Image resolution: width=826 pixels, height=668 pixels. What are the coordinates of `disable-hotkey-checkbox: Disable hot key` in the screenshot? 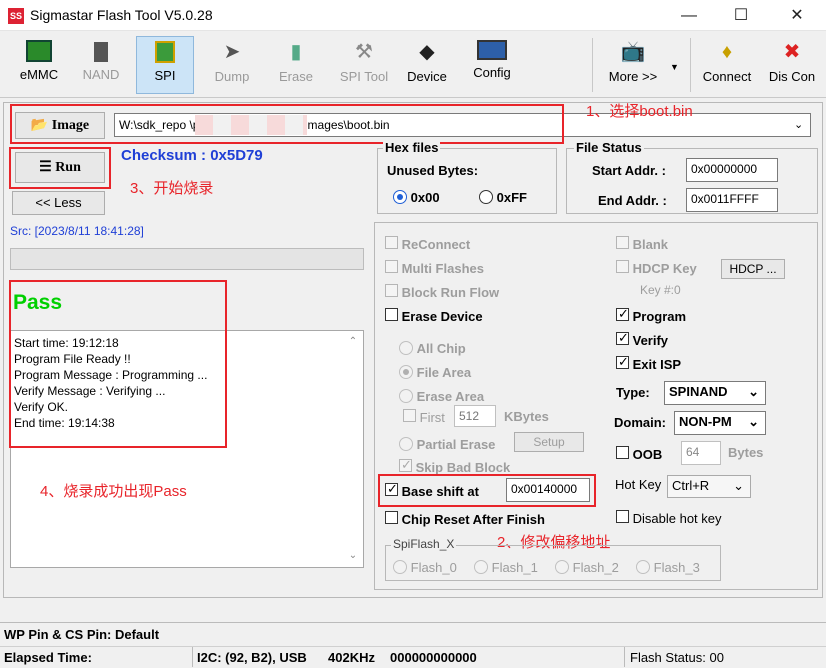 It's located at (669, 518).